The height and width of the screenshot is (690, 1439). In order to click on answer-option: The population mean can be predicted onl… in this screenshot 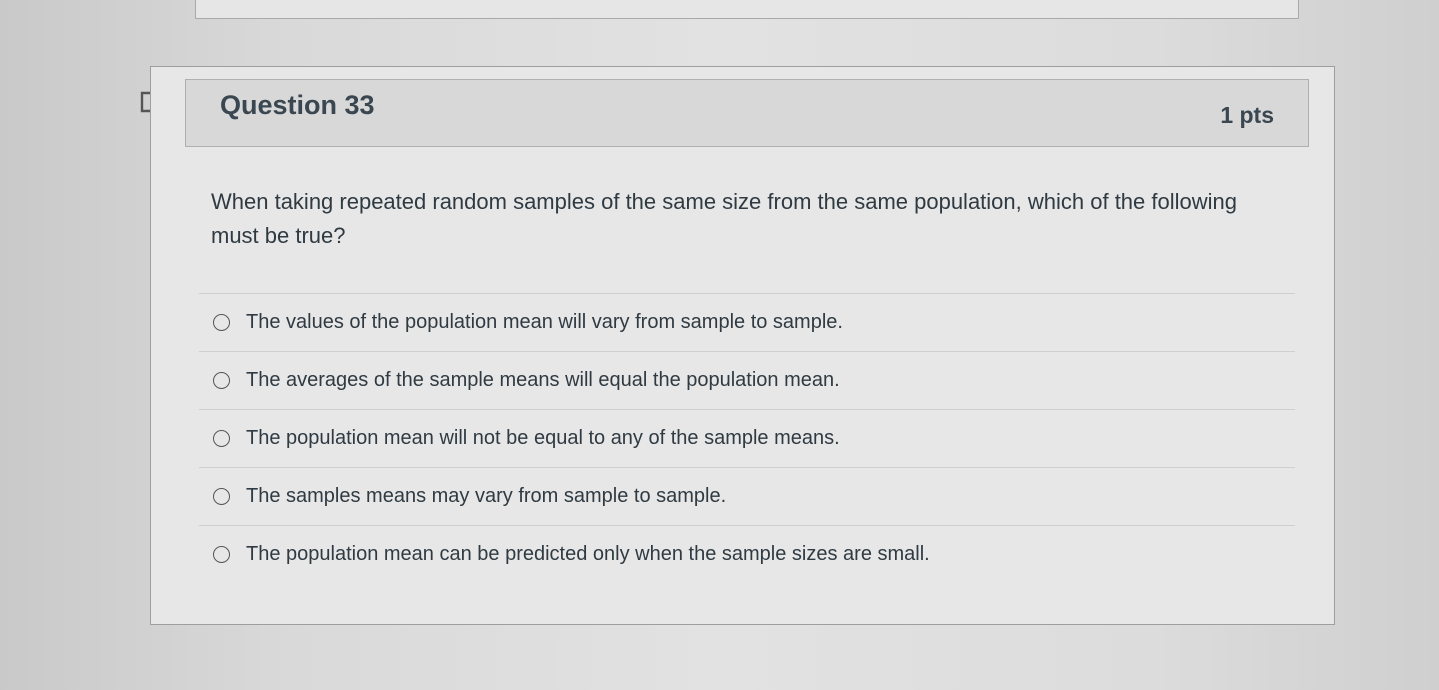, I will do `click(747, 554)`.